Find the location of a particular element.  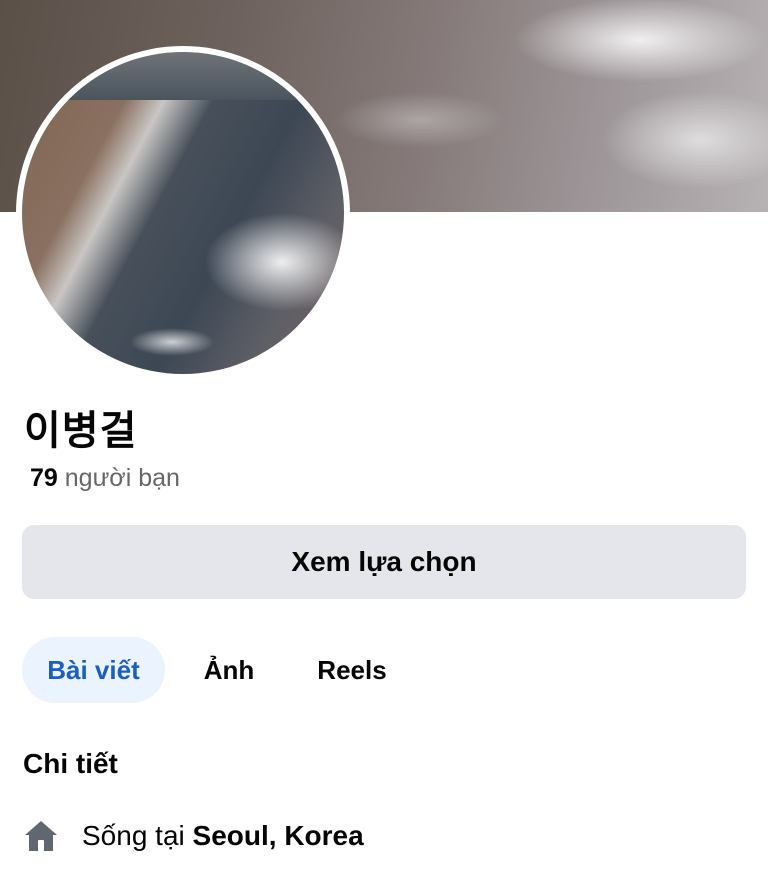

profile-name: 이병걸 is located at coordinates (81, 431).